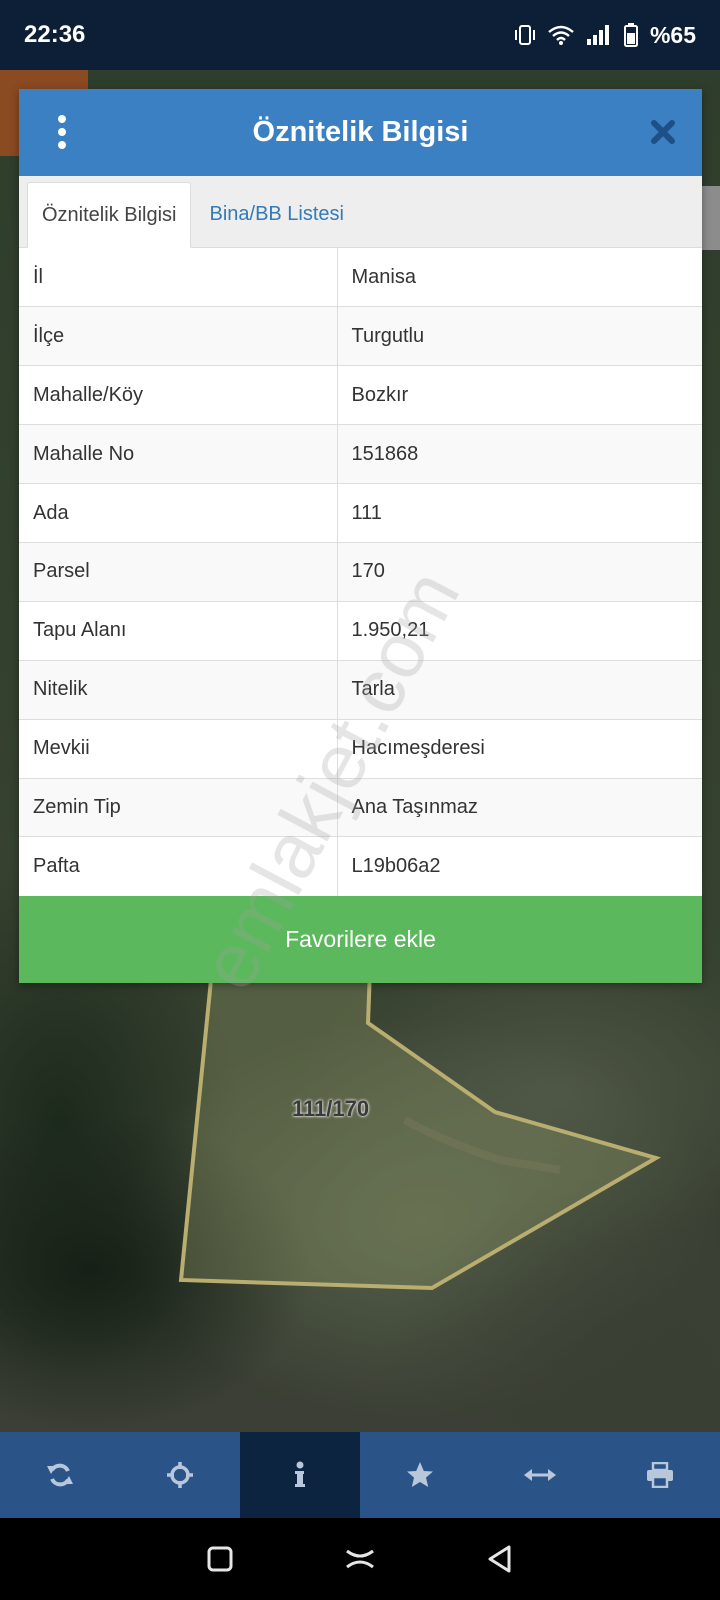 This screenshot has width=720, height=1600. I want to click on table-row: Zemin Tip Ana Taşınmaz, so click(360, 807).